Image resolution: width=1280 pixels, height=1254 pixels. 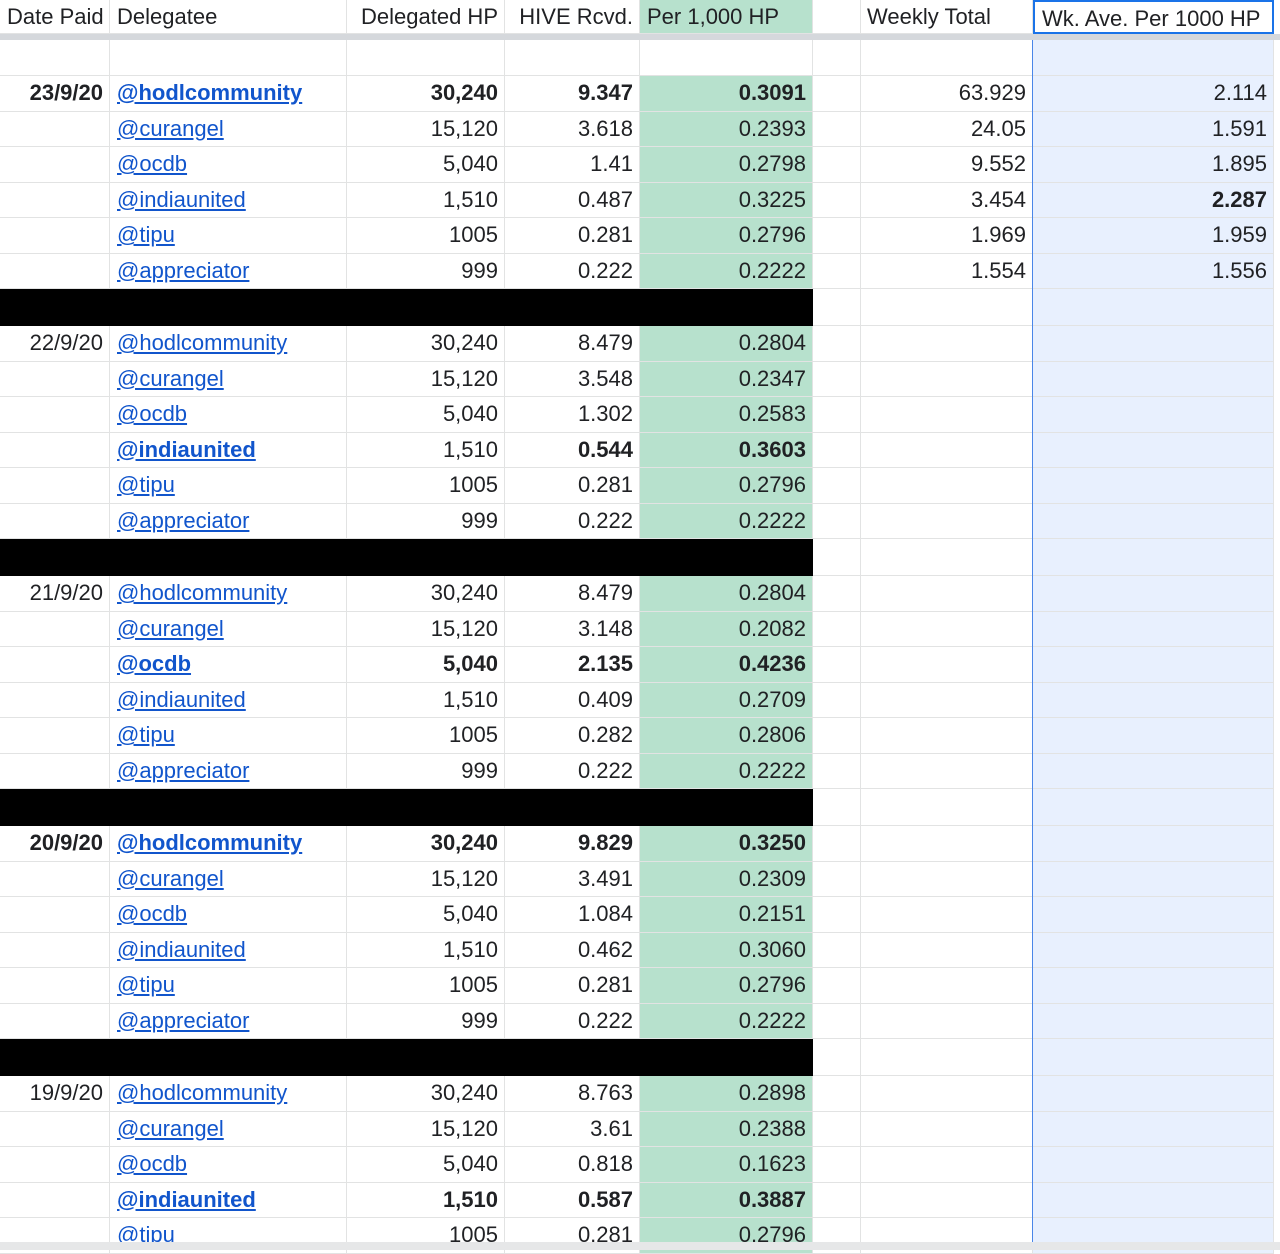 What do you see at coordinates (426, 17) in the screenshot?
I see `header-delegated-hp: Delegated HP` at bounding box center [426, 17].